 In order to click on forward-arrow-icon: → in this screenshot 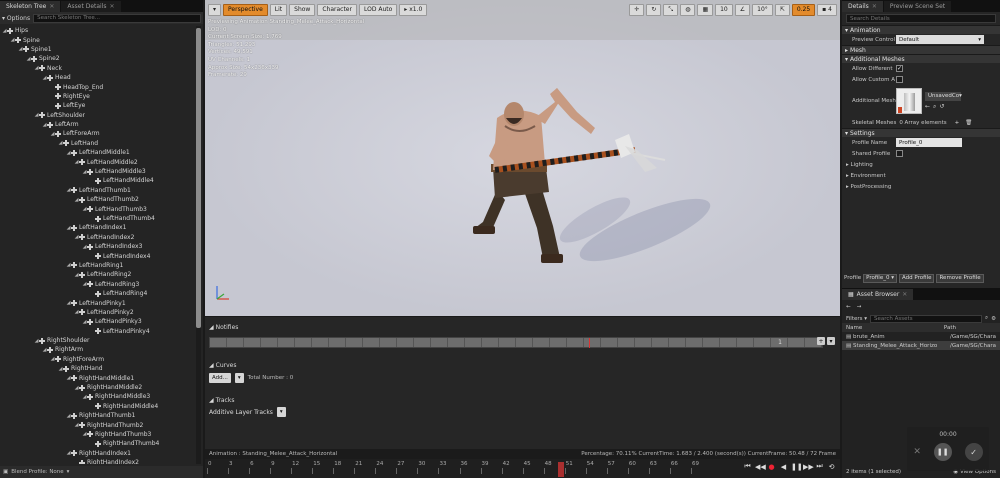, I will do `click(859, 307)`.